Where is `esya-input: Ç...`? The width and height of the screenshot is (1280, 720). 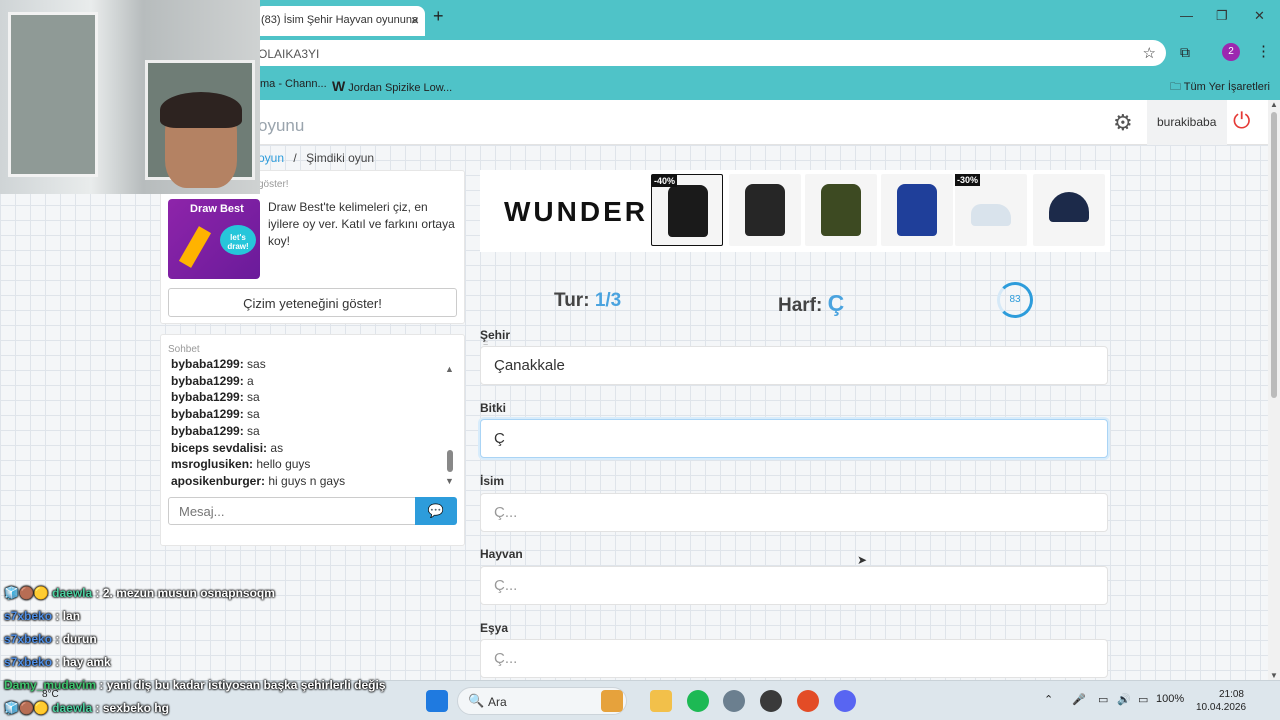
esya-input: Ç... is located at coordinates (794, 658).